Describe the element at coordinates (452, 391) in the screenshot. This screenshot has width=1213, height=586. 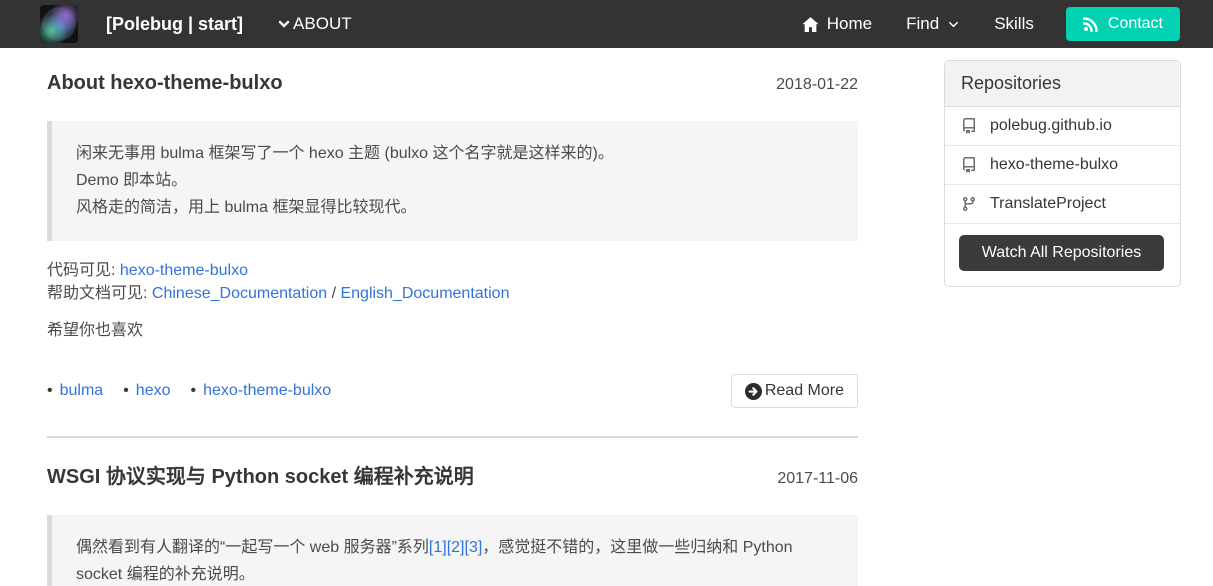
I see `tags-row: bulma hexo hexo-theme-bulxo Read More` at that location.